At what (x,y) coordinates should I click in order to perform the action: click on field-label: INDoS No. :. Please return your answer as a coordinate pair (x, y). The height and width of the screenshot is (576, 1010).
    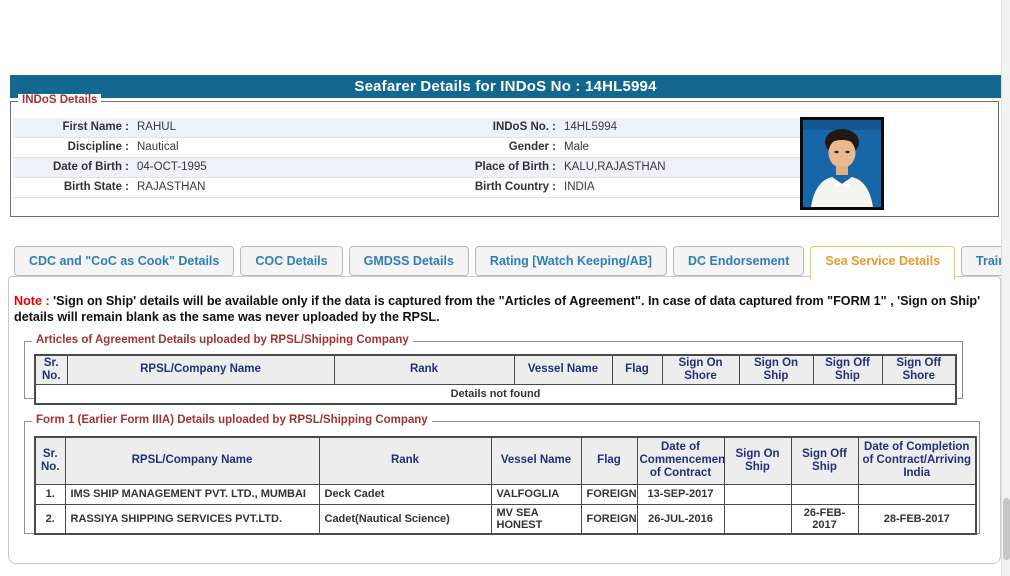
    Looking at the image, I should click on (524, 127).